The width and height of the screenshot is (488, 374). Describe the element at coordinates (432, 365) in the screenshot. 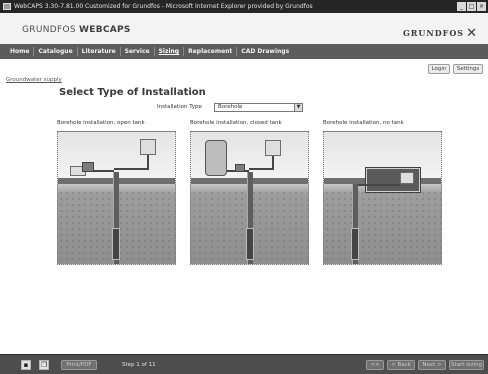

I see `next-button: Next >` at that location.